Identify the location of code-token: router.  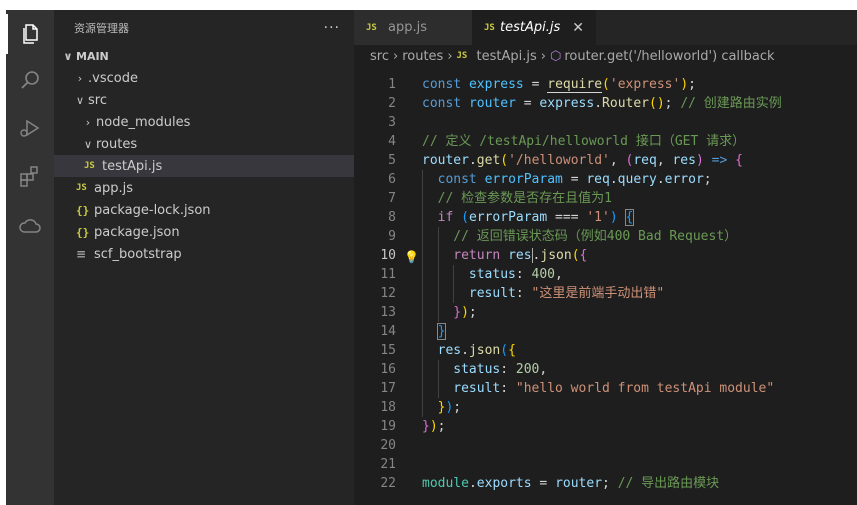
(445, 160).